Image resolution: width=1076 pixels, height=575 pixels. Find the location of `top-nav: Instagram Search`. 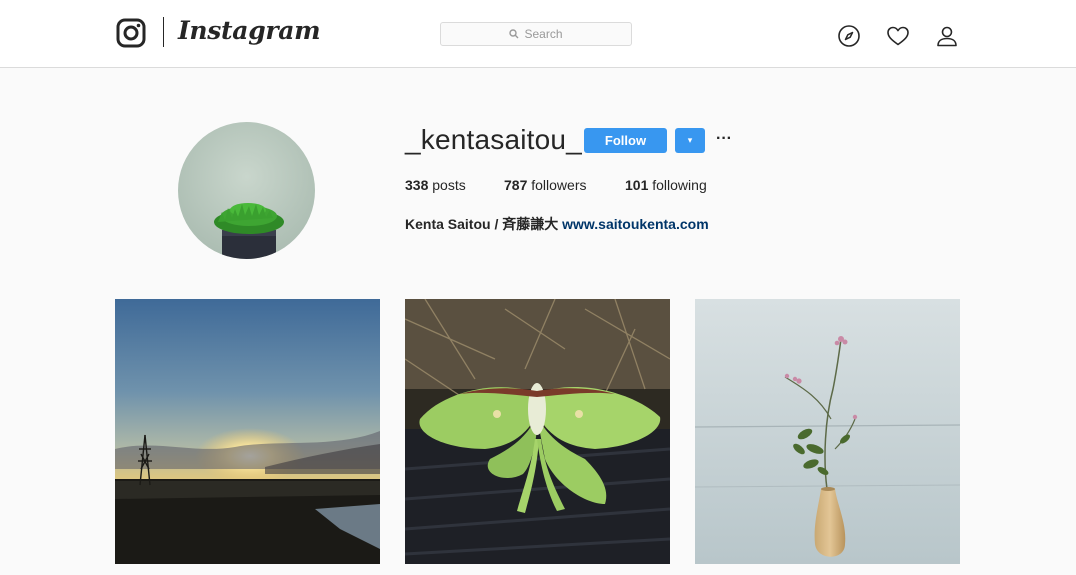

top-nav: Instagram Search is located at coordinates (538, 34).